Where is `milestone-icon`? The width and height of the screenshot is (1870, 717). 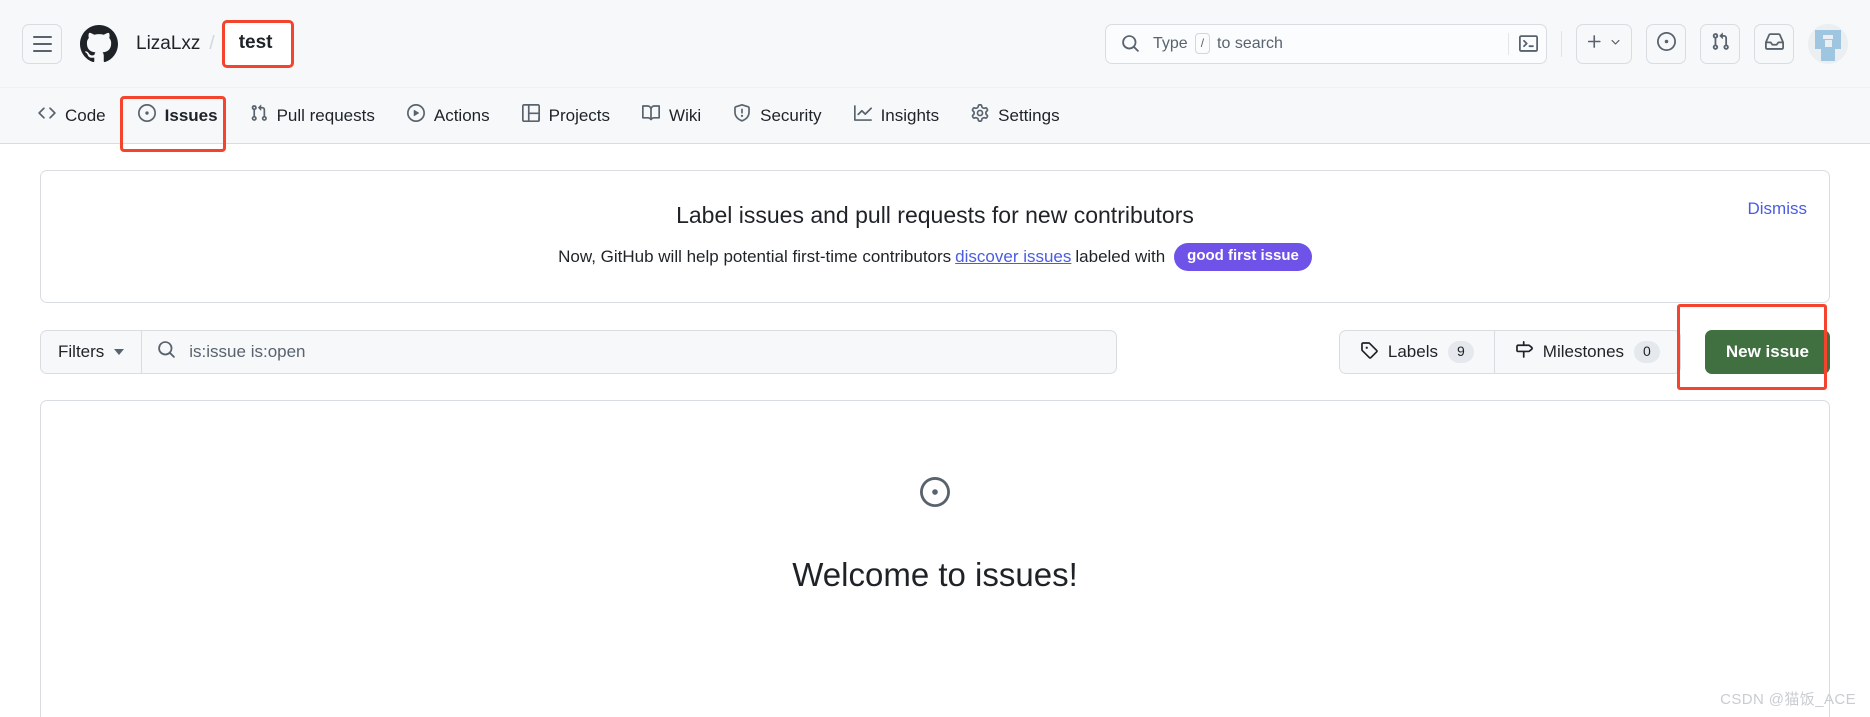 milestone-icon is located at coordinates (1524, 352).